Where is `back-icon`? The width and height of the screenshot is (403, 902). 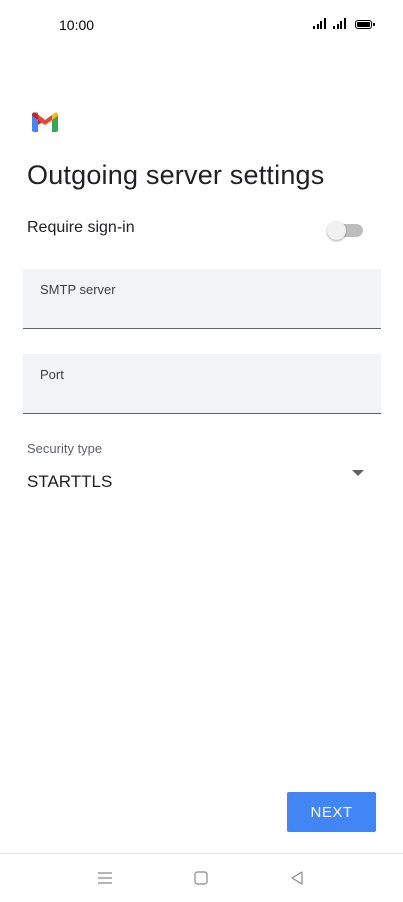
back-icon is located at coordinates (297, 878).